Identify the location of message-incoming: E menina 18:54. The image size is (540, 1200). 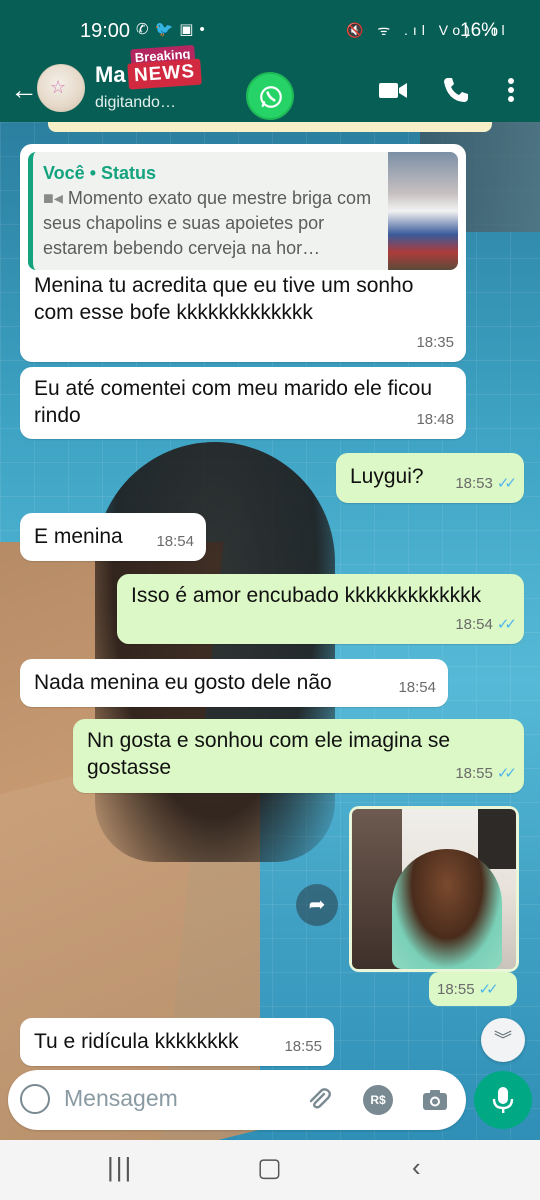
(113, 537).